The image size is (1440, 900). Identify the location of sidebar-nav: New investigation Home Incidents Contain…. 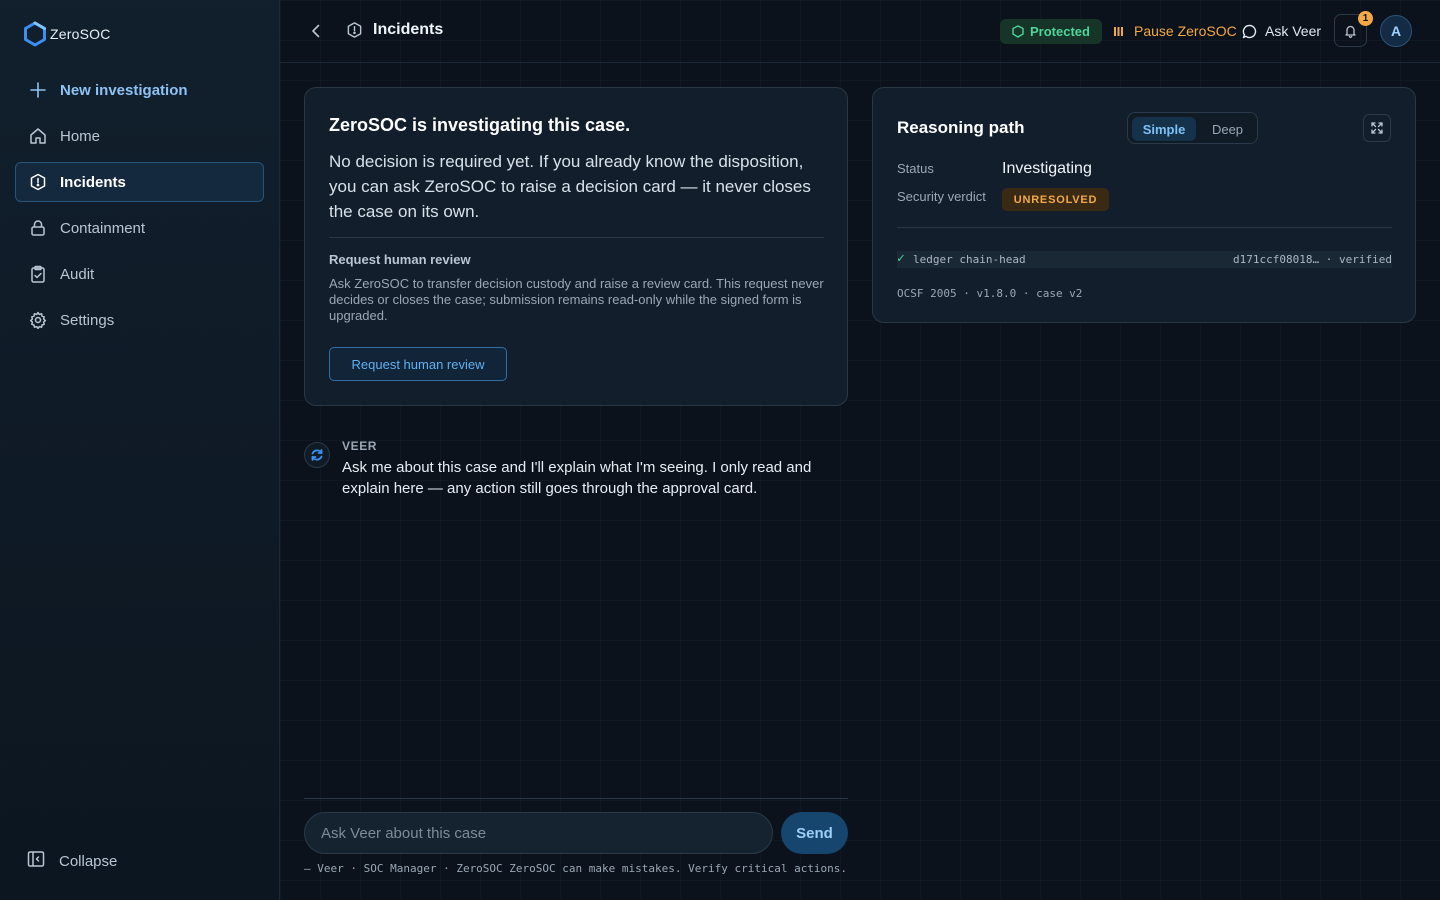
(139, 208).